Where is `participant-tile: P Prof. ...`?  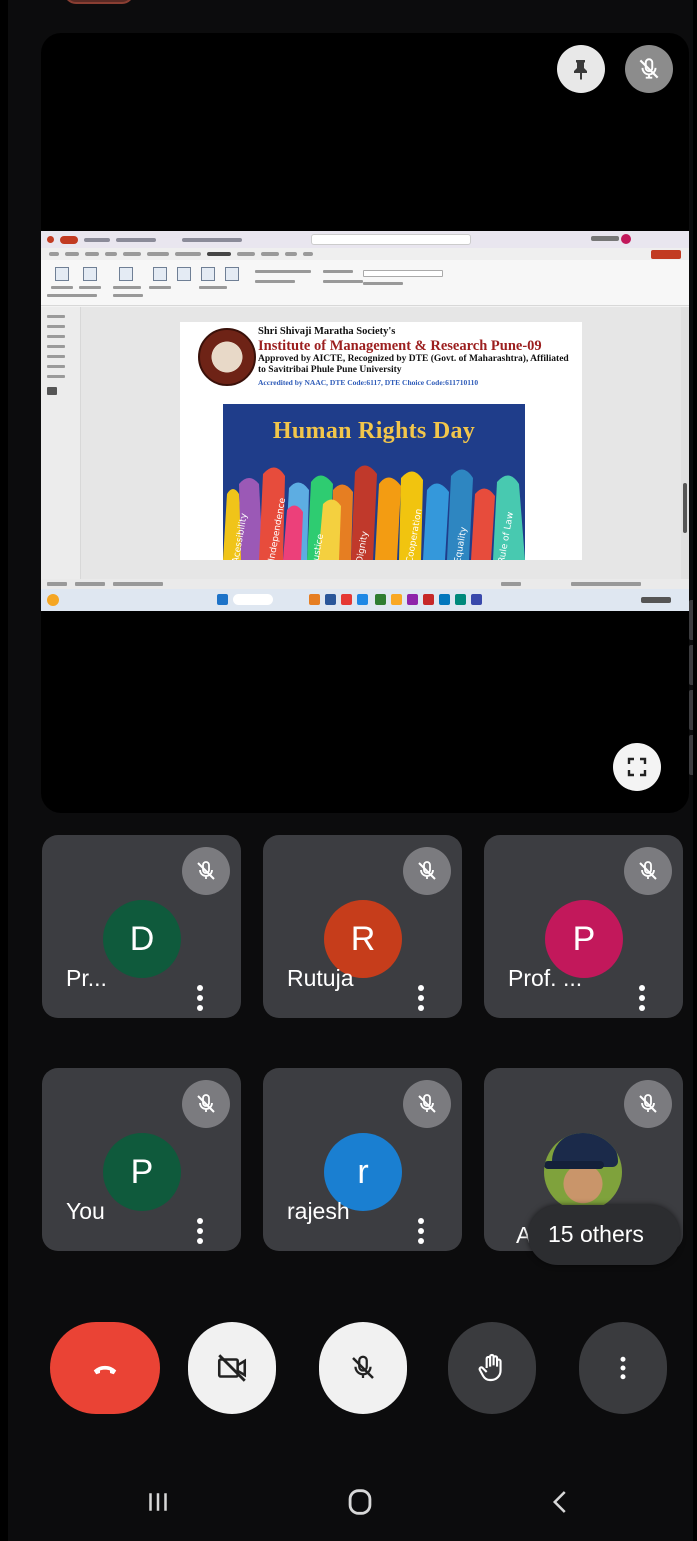
participant-tile: P Prof. ... is located at coordinates (583, 926).